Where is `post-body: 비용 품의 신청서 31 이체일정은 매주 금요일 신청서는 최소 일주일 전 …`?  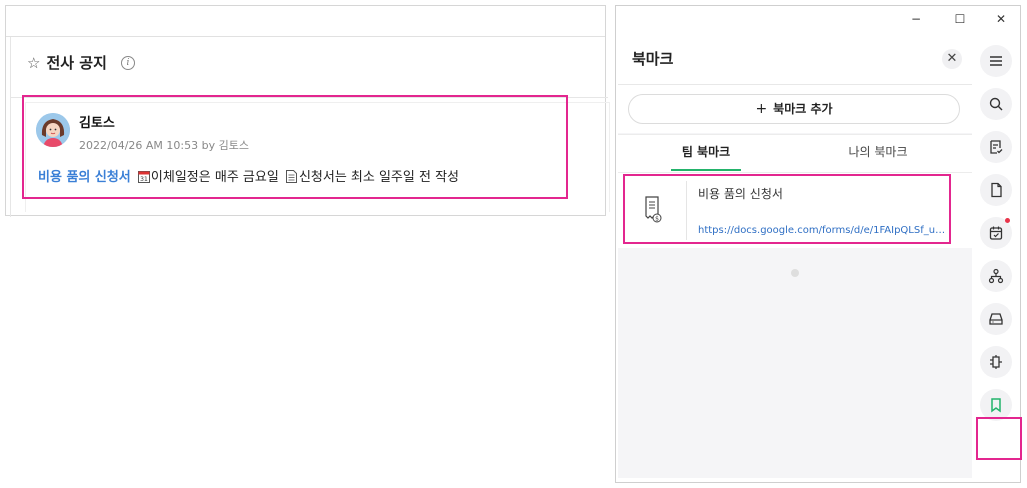 post-body: 비용 품의 신청서 31 이체일정은 매주 금요일 신청서는 최소 일주일 전 … is located at coordinates (248, 175).